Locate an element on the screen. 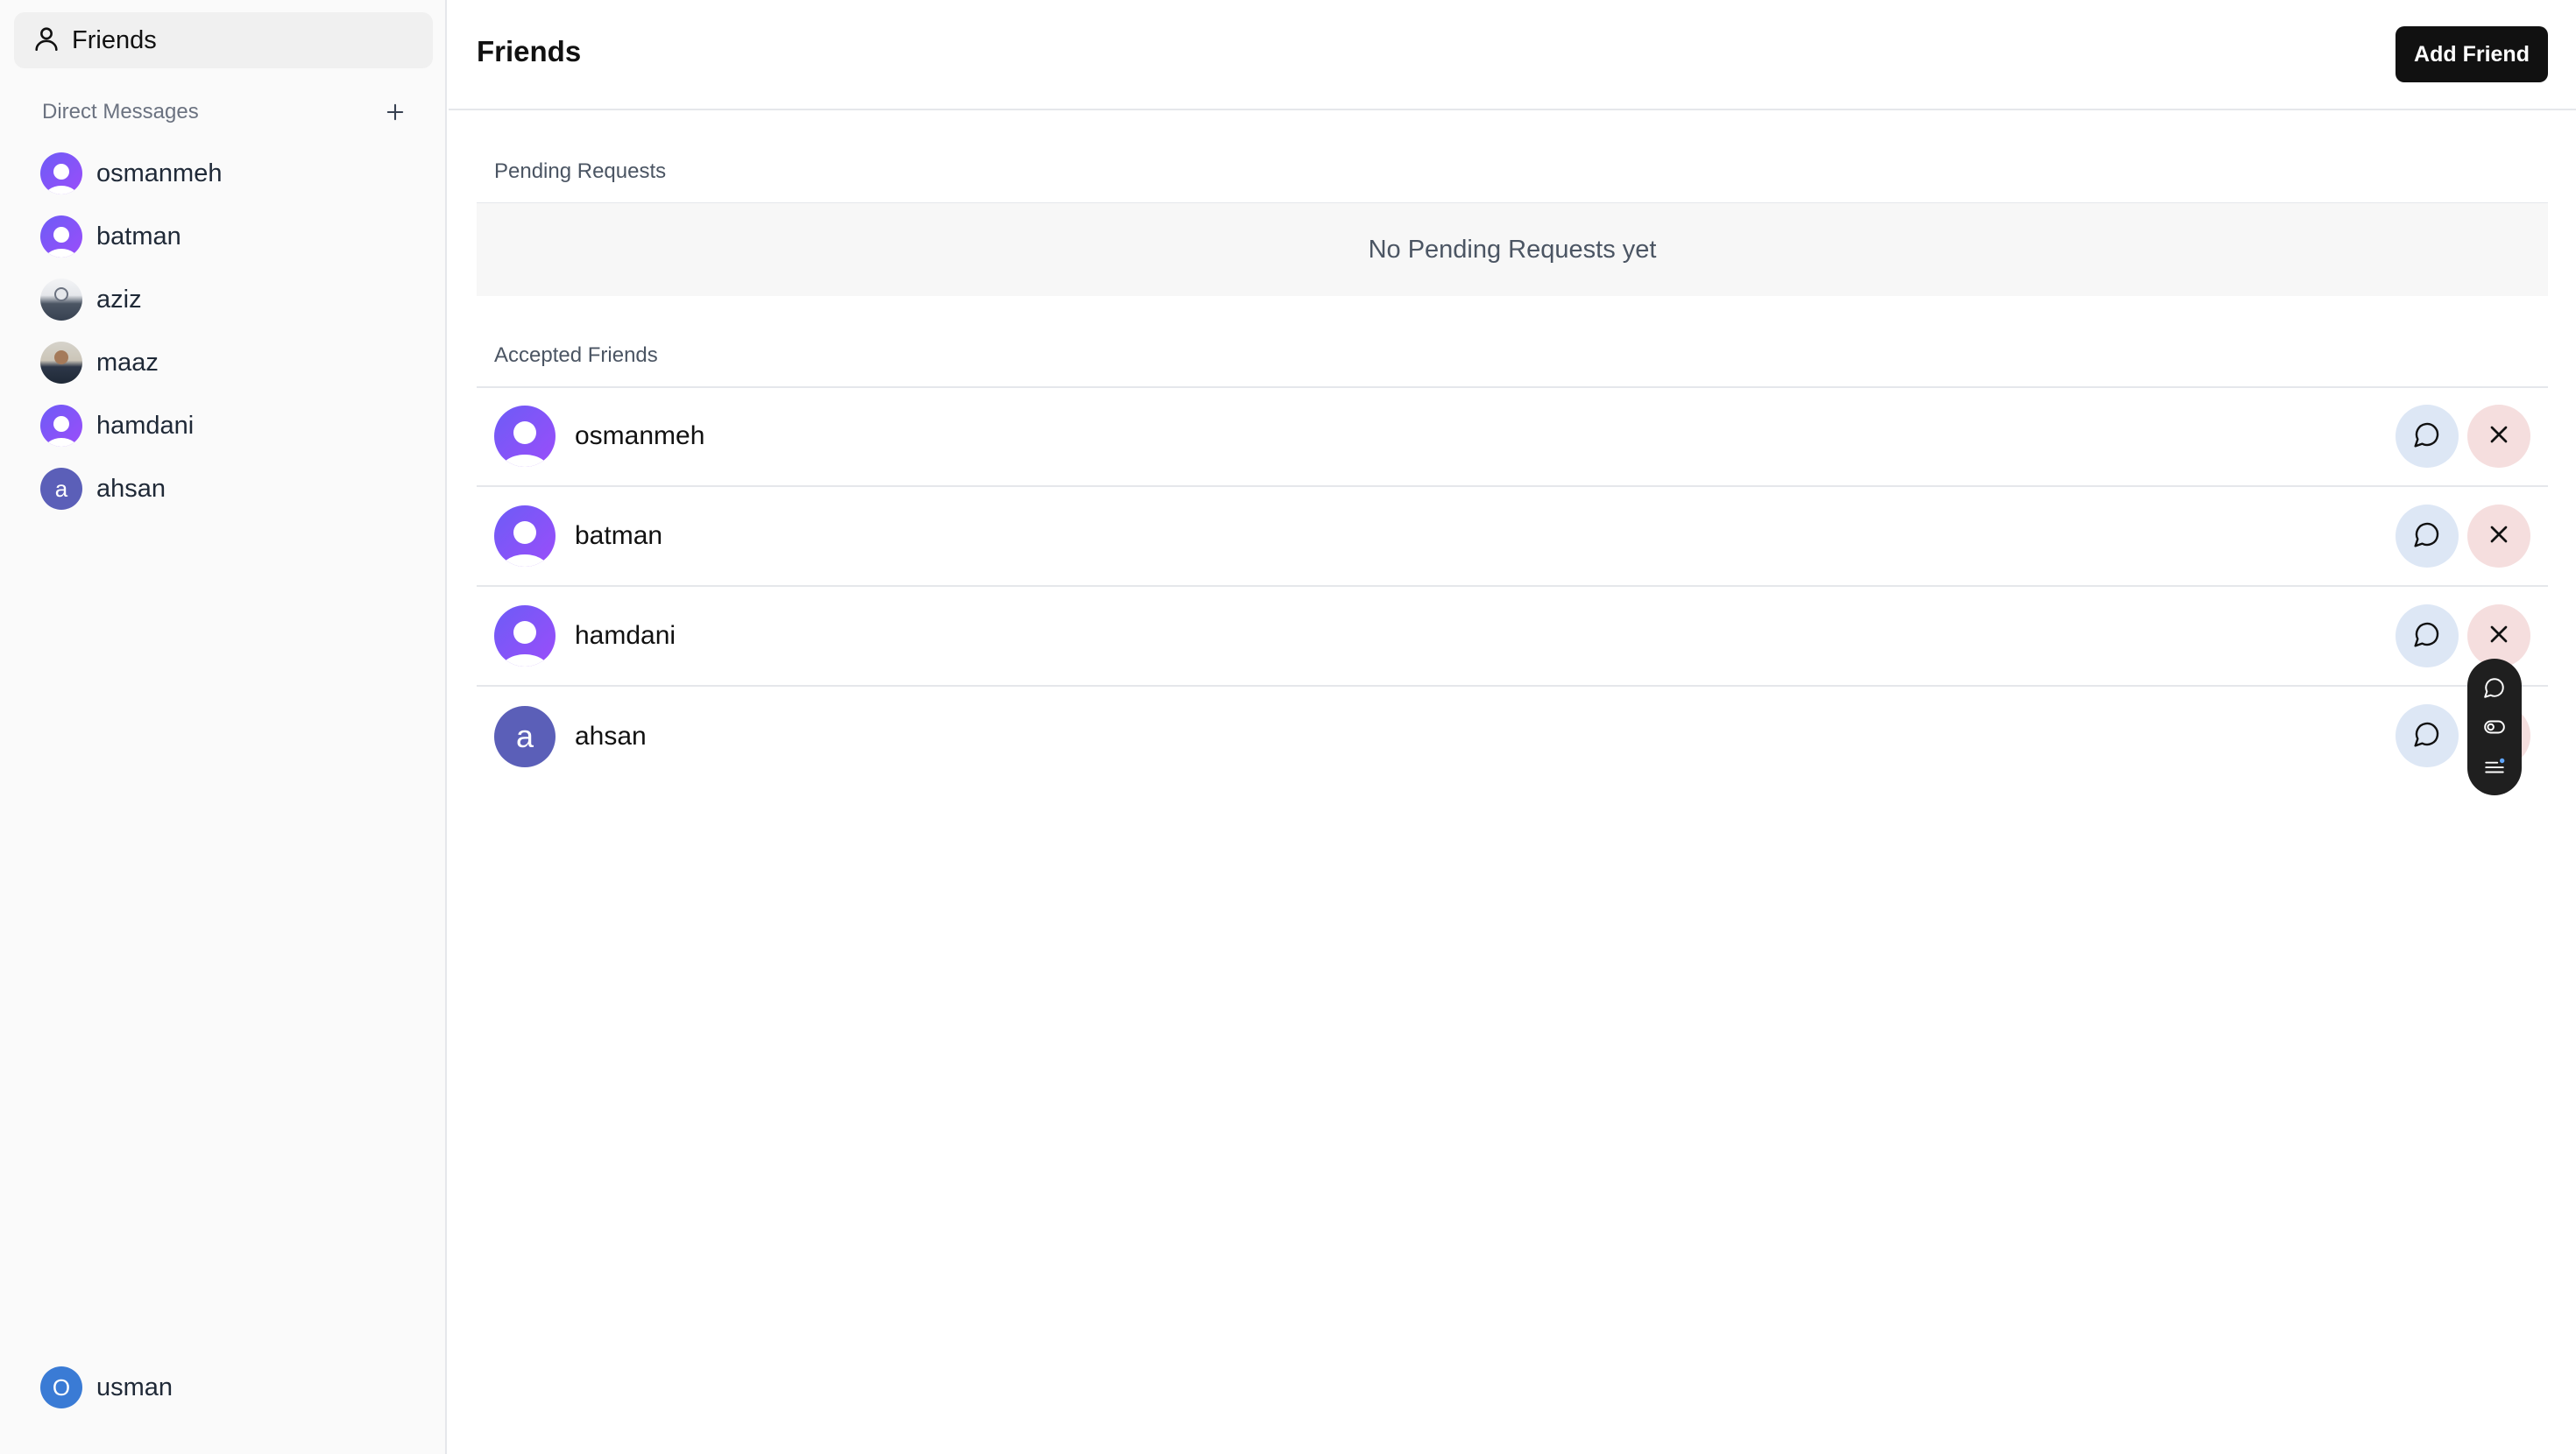 The height and width of the screenshot is (1454, 2576). direct-messages-header: Direct Messages is located at coordinates (226, 112).